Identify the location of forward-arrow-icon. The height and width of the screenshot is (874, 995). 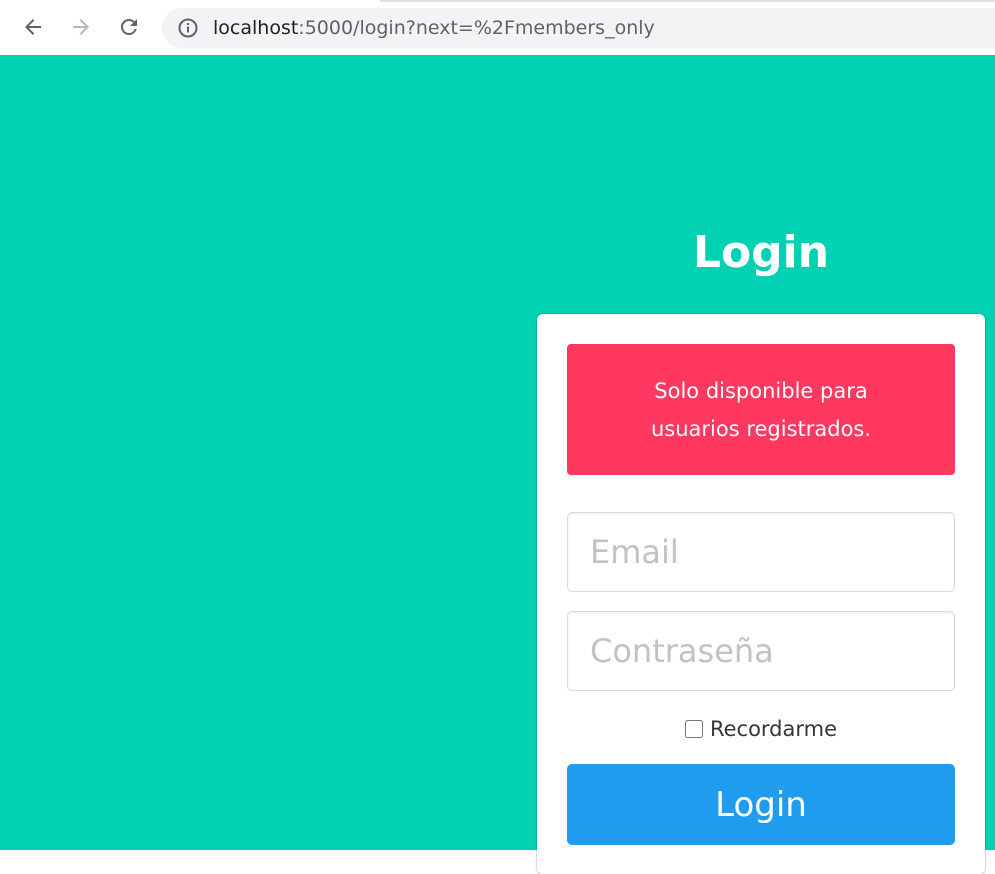
(81, 27).